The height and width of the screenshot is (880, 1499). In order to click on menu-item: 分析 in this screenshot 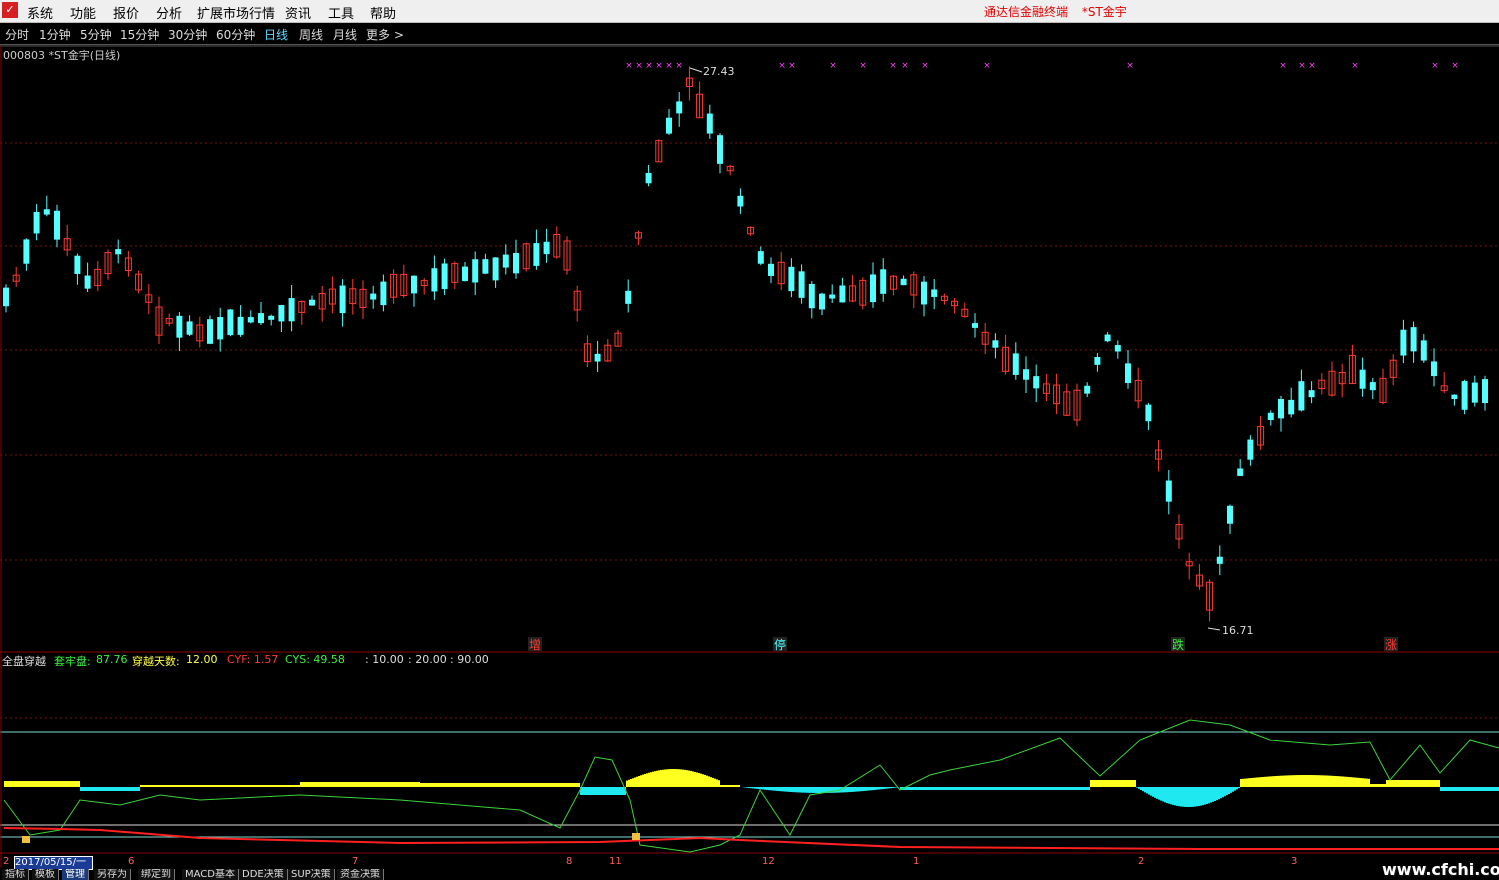, I will do `click(169, 12)`.